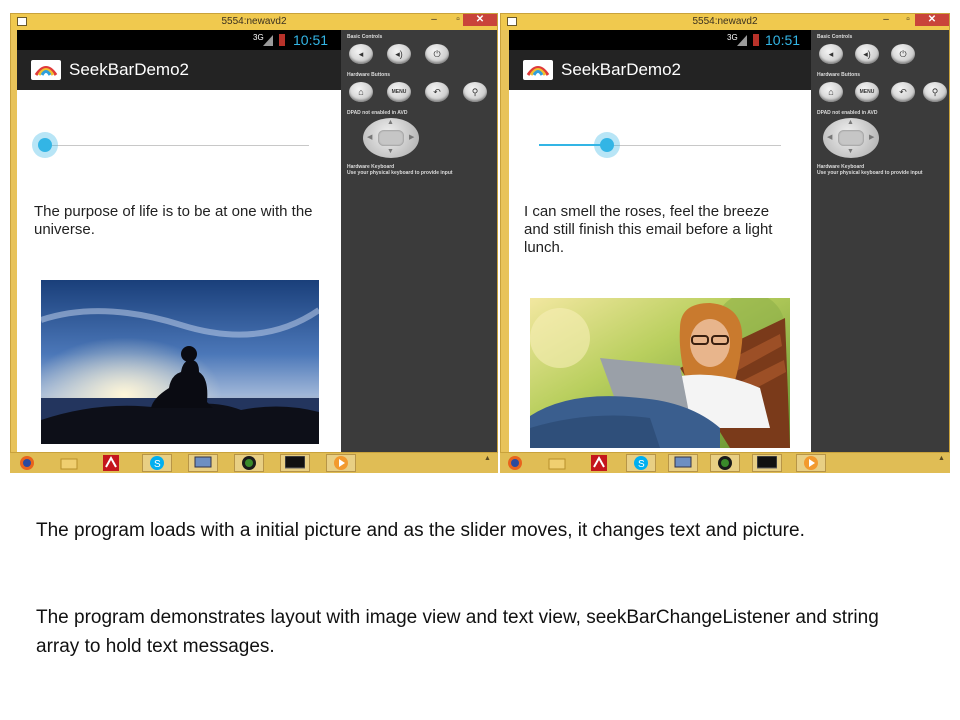 This screenshot has height=720, width=960. I want to click on taskbar-left: S ▲, so click(254, 462).